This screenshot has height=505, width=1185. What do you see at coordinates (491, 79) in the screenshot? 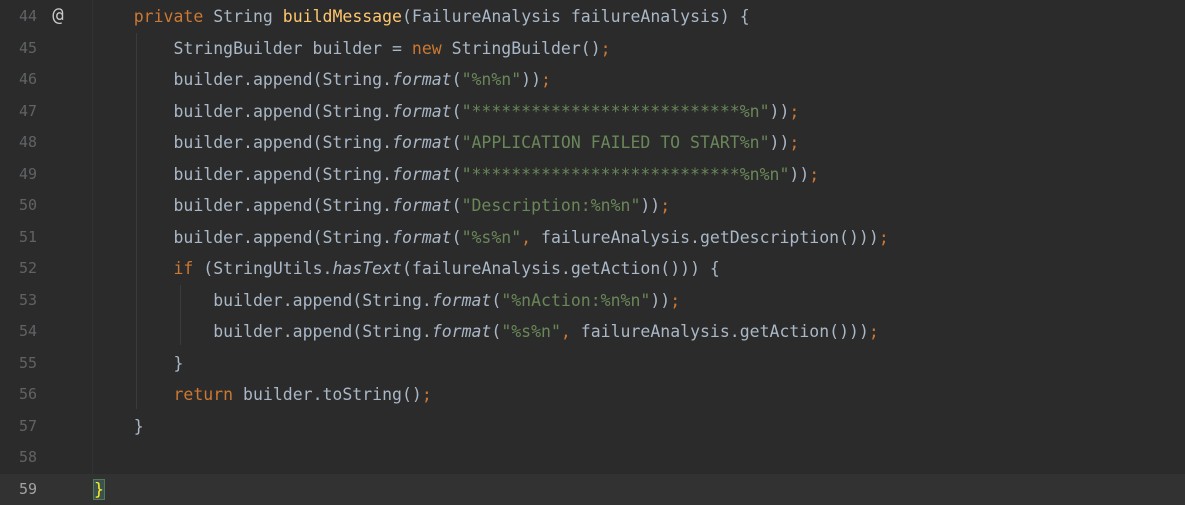
I see `code-token: "%n%n"` at bounding box center [491, 79].